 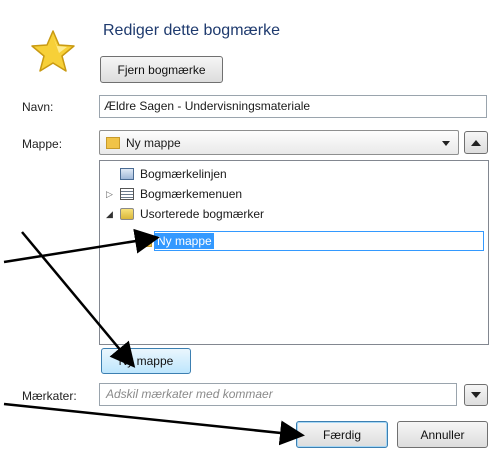 I want to click on arrow-to-new-folder-button, so click(x=78, y=299).